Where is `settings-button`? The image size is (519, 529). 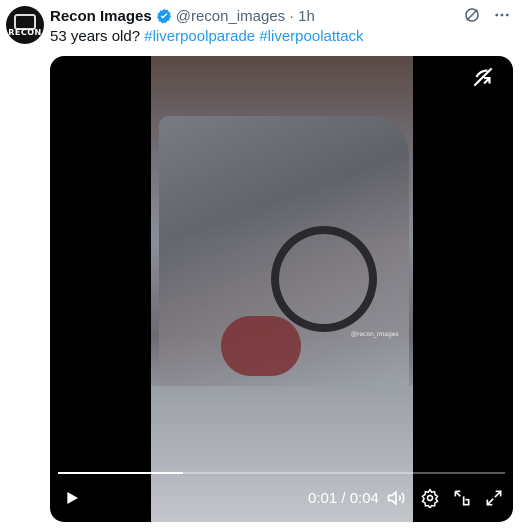 settings-button is located at coordinates (430, 499).